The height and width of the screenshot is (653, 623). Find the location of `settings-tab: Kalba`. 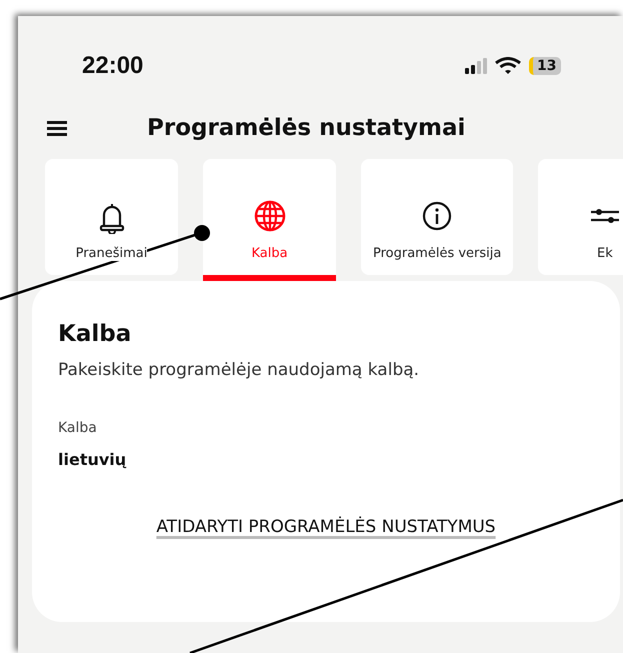

settings-tab: Kalba is located at coordinates (269, 217).